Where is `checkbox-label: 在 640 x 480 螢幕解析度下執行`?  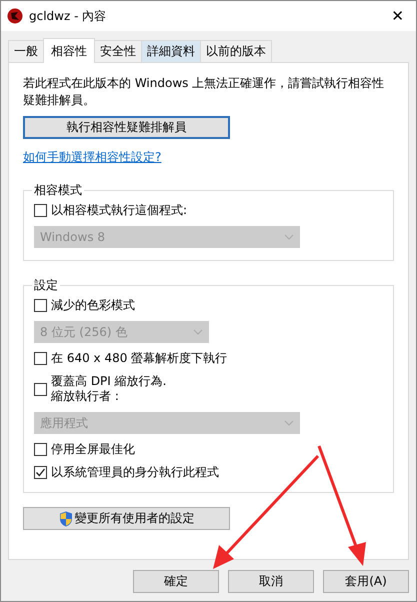 checkbox-label: 在 640 x 480 螢幕解析度下執行 is located at coordinates (139, 358).